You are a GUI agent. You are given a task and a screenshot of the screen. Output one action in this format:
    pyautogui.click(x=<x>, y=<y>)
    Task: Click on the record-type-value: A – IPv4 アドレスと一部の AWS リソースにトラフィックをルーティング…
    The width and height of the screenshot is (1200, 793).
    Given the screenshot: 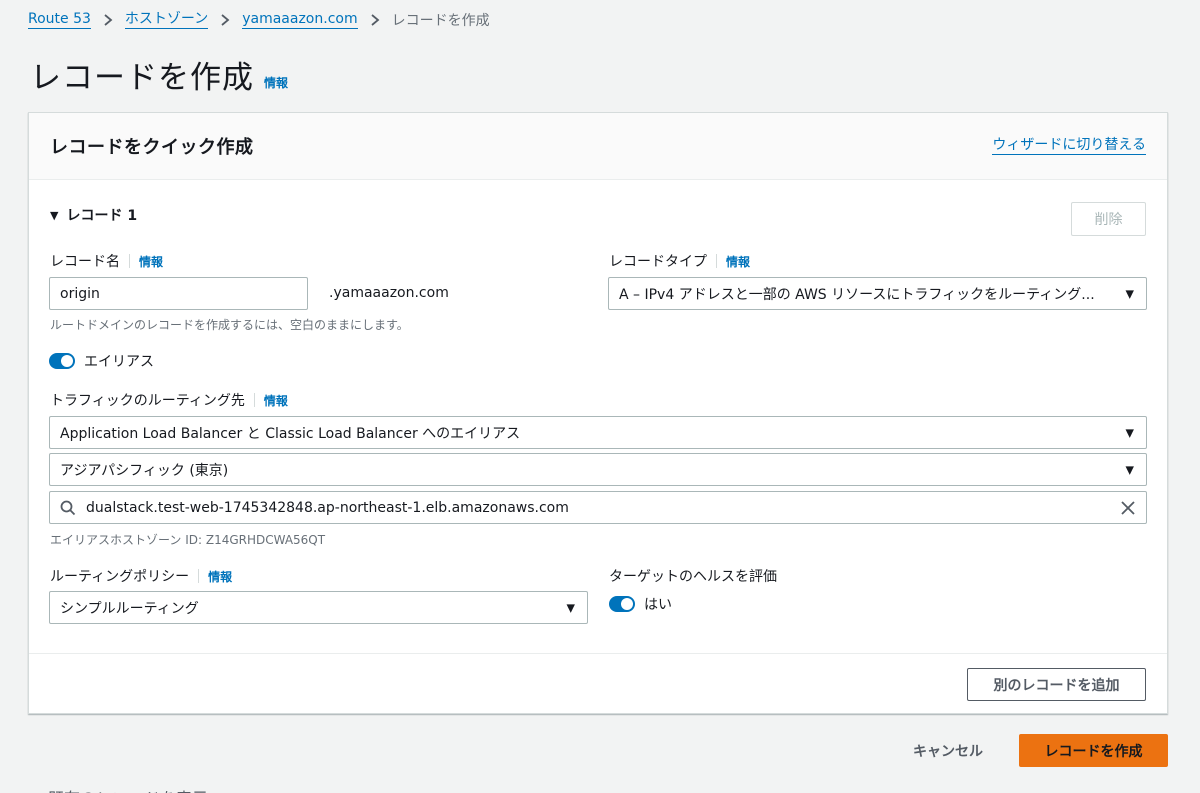 What is the action you would take?
    pyautogui.click(x=857, y=294)
    